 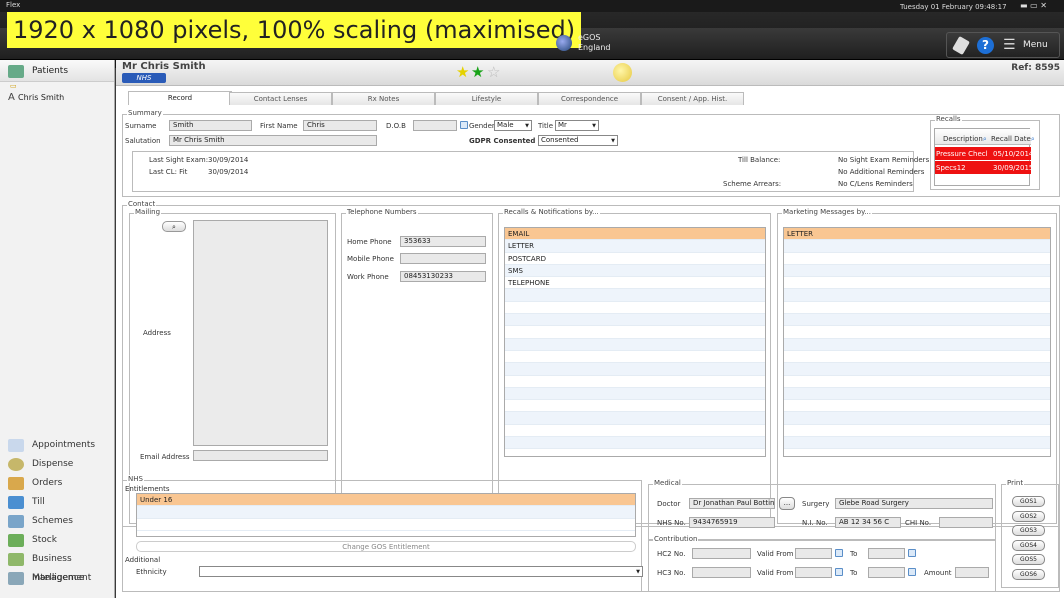 What do you see at coordinates (984, 153) in the screenshot?
I see `recall-row: Pressure Checl 05/10/2014` at bounding box center [984, 153].